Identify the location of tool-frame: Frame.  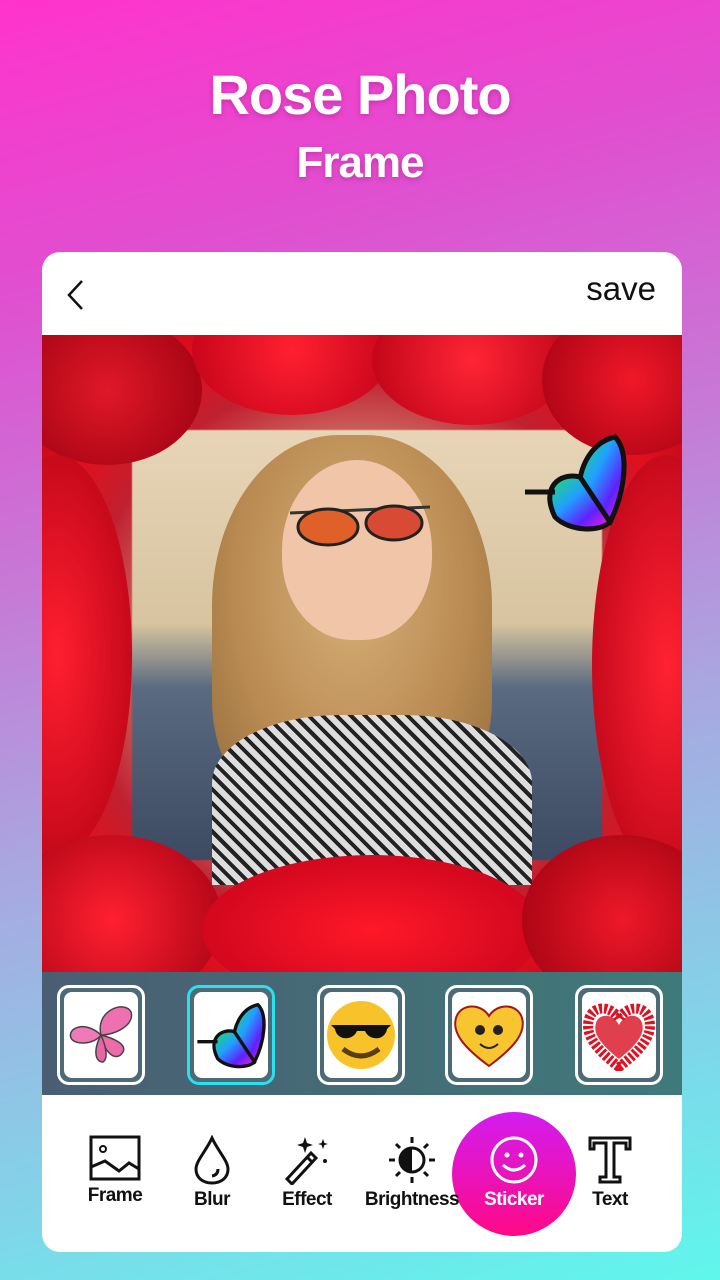
(115, 1171).